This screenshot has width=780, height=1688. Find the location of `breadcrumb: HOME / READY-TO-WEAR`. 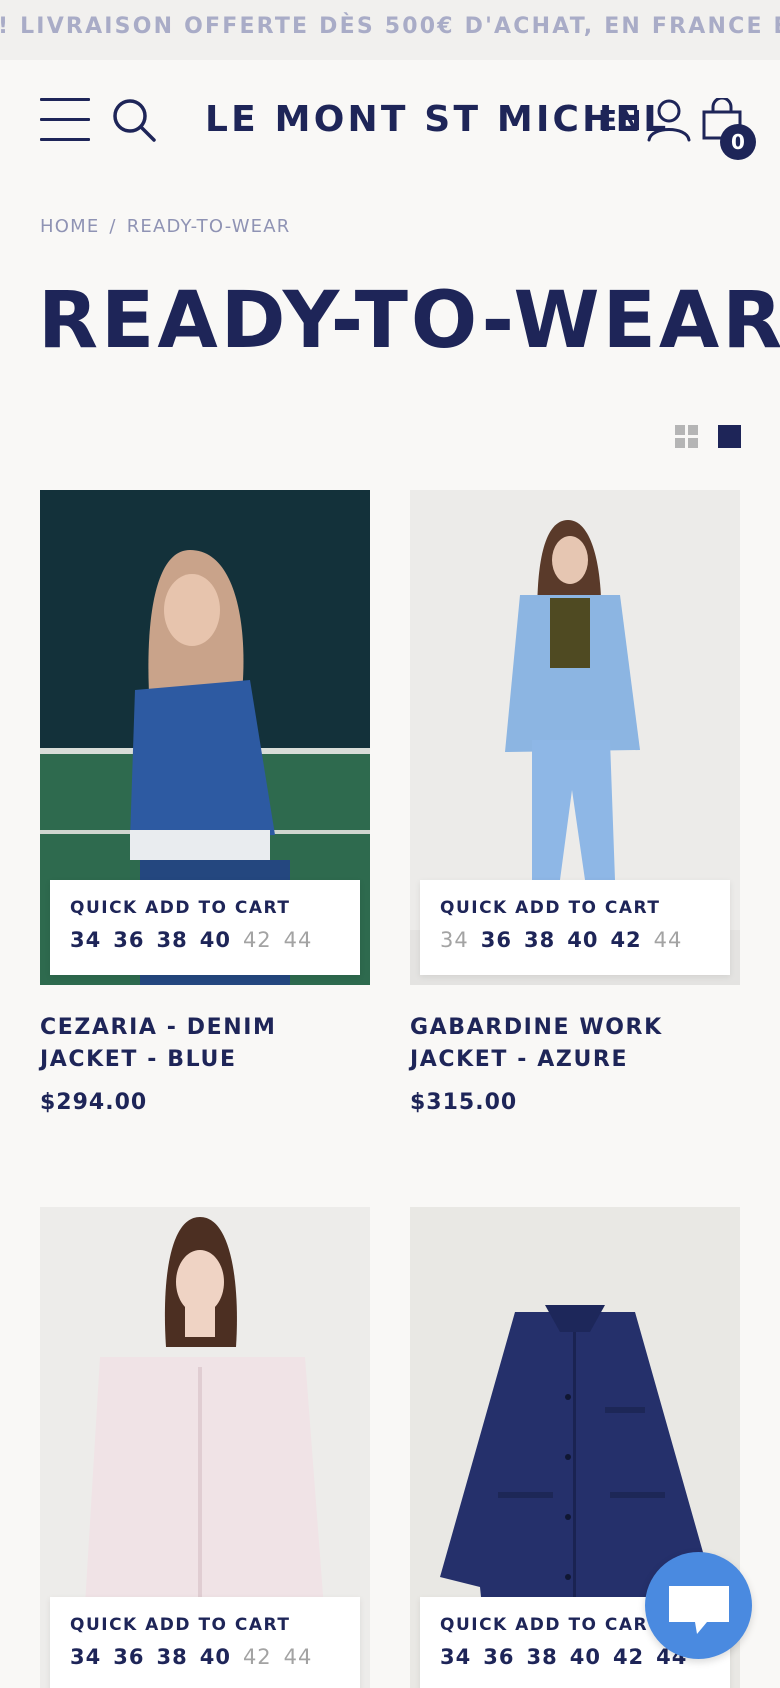

breadcrumb: HOME / READY-TO-WEAR is located at coordinates (165, 226).